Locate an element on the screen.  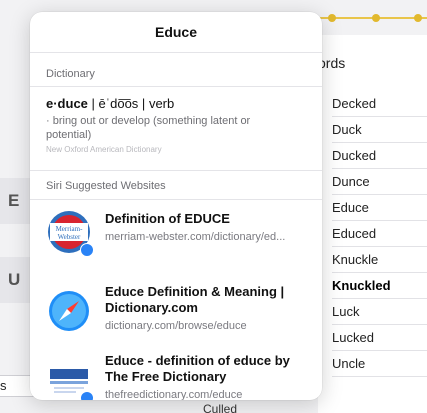
website-url: thefreedictionary.com/educe is located at coordinates (174, 394).